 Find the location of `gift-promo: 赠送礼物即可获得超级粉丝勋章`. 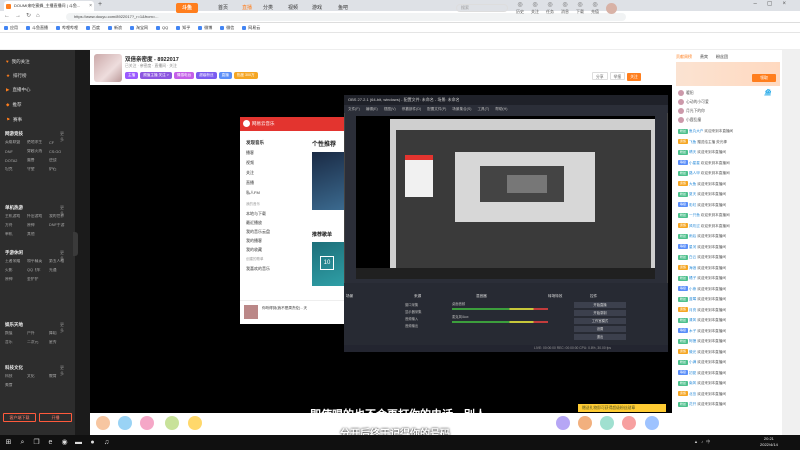

gift-promo: 赠送礼物即可获得超级粉丝勋章 is located at coordinates (622, 408).